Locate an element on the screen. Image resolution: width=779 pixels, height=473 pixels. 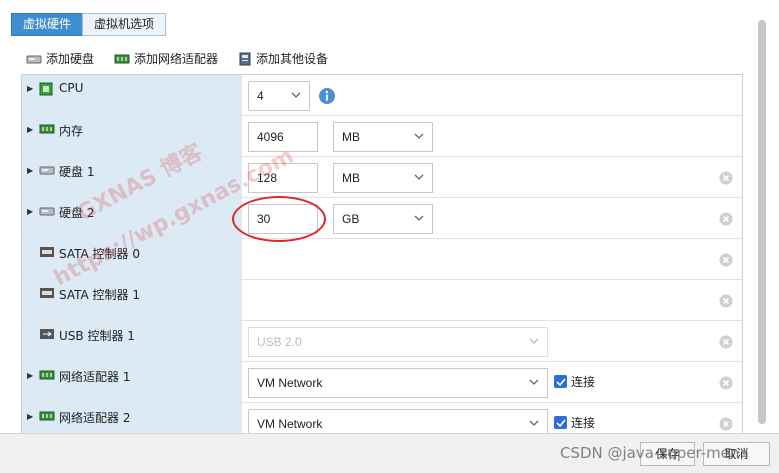
tab-vm-options: 虚拟机选项 is located at coordinates (124, 24).